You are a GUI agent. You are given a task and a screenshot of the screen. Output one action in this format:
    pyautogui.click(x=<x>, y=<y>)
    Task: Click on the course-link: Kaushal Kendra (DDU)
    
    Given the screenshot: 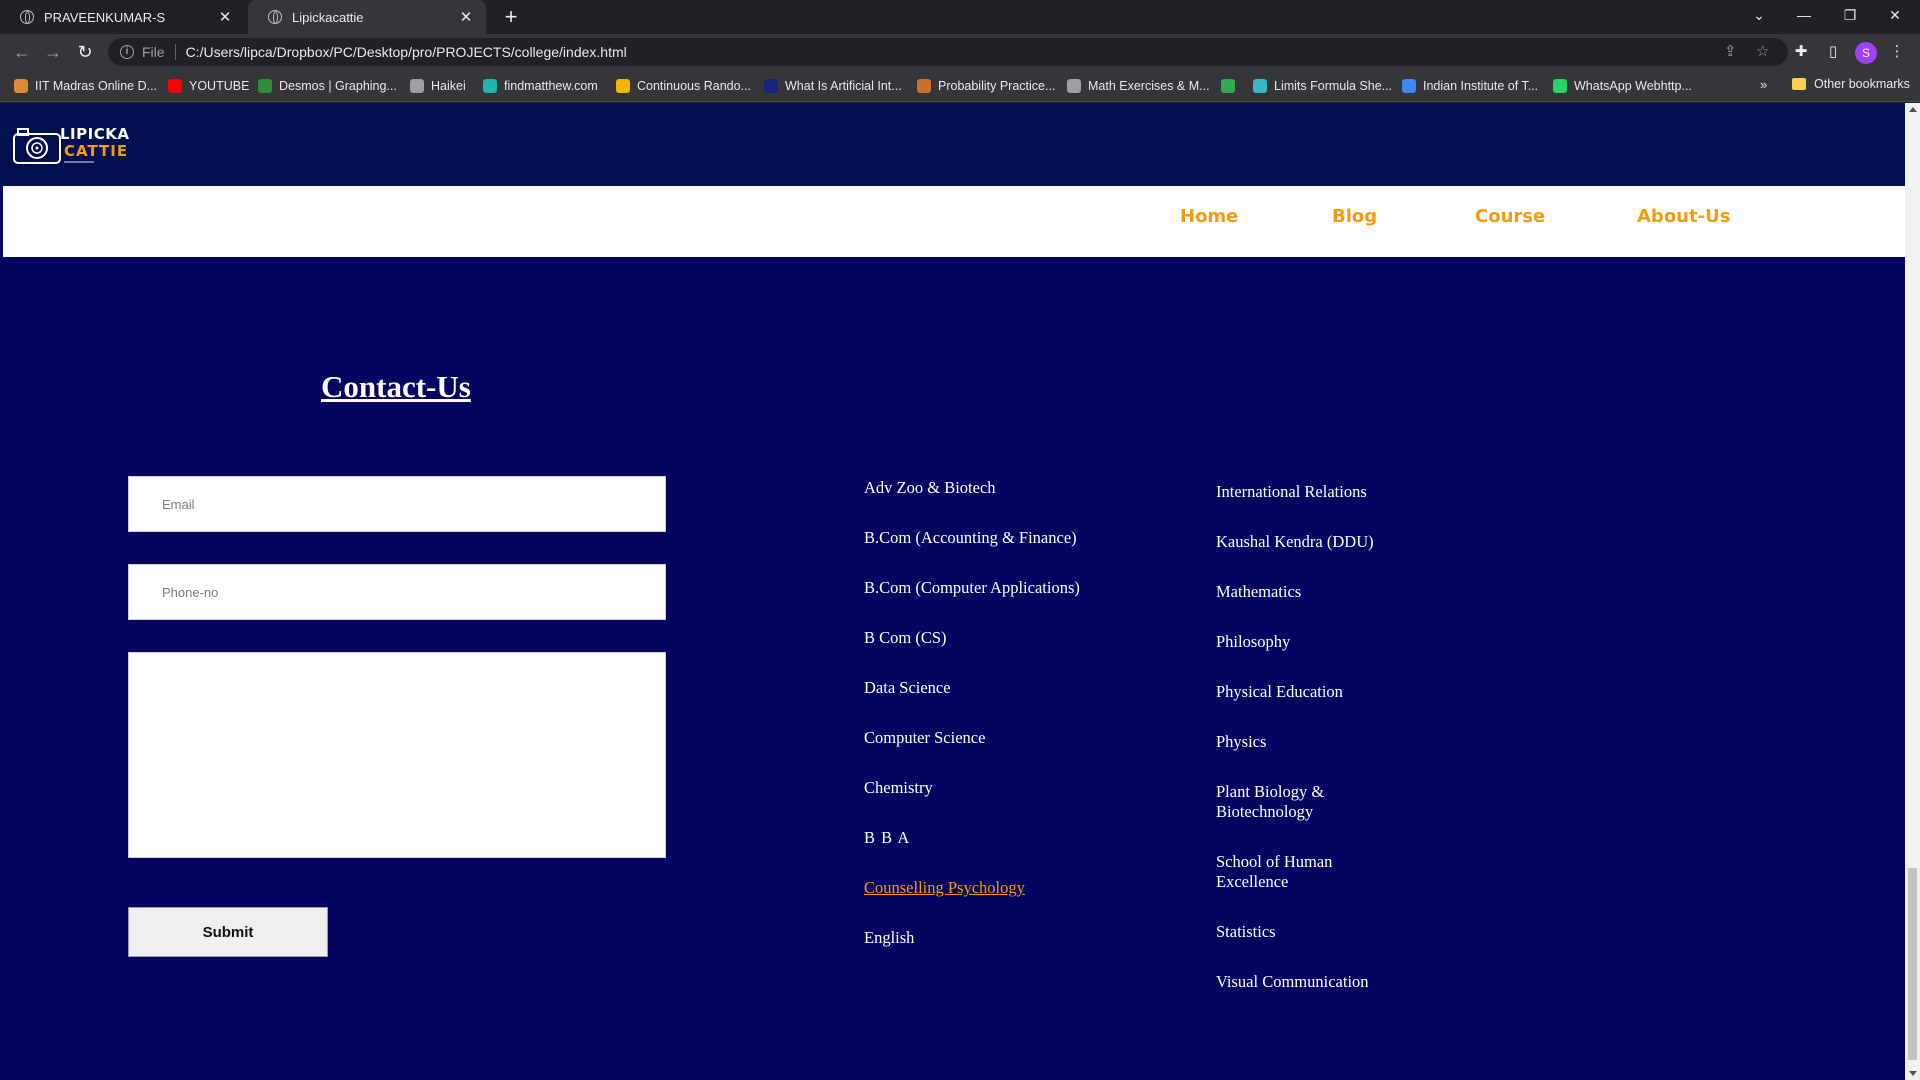 What is the action you would take?
    pyautogui.click(x=1336, y=542)
    